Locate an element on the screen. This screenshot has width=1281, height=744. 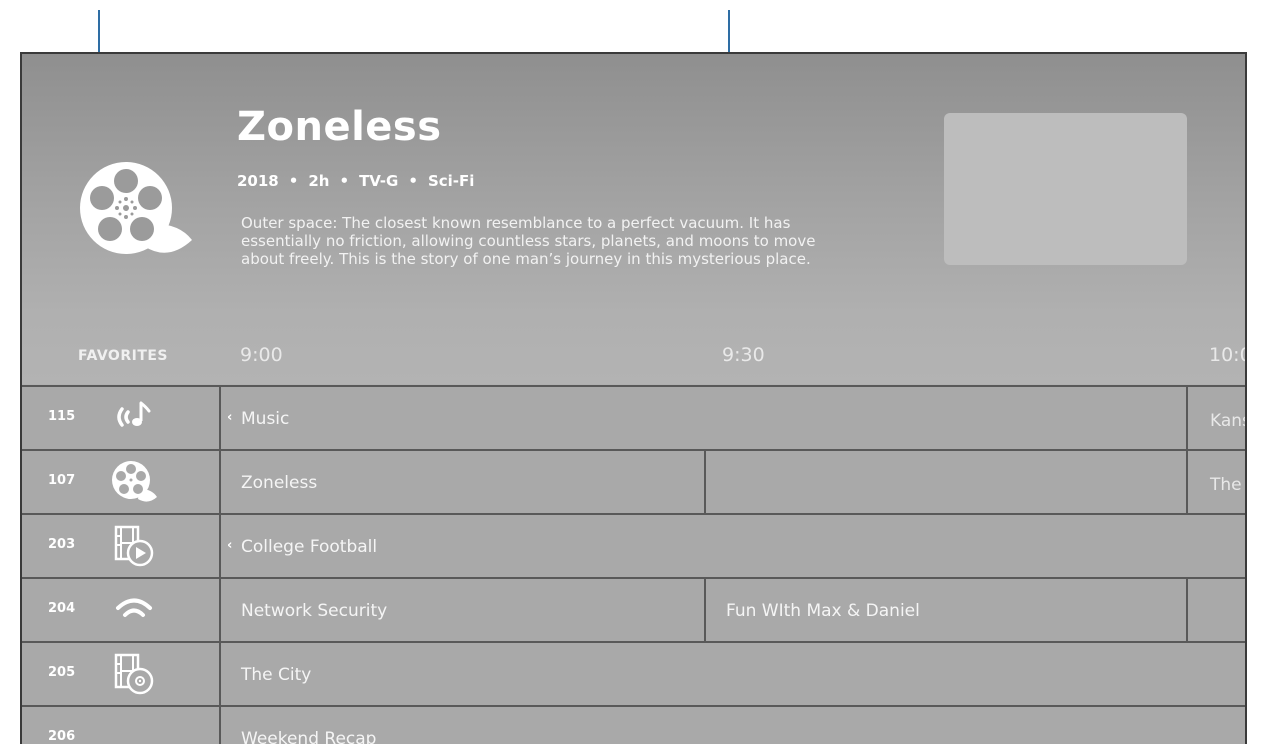
program-meta: 2018 • 2h • TV-G • Sci-Fi is located at coordinates (355, 181).